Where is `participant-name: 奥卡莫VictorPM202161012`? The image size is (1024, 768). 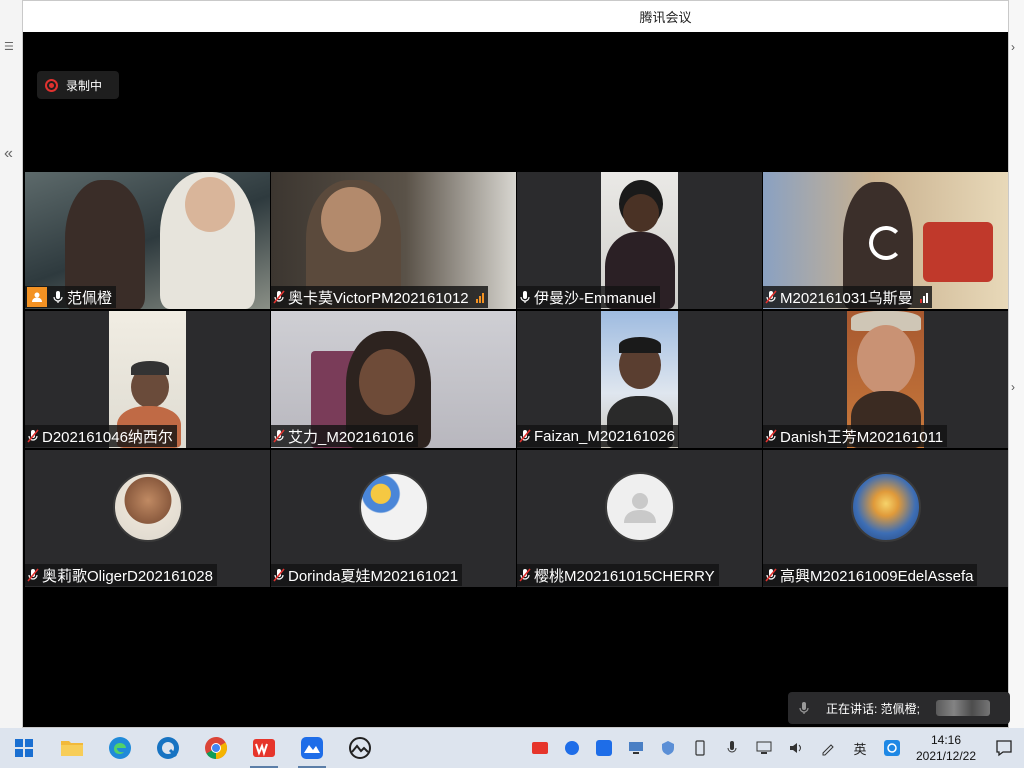 participant-name: 奥卡莫VictorPM202161012 is located at coordinates (378, 298).